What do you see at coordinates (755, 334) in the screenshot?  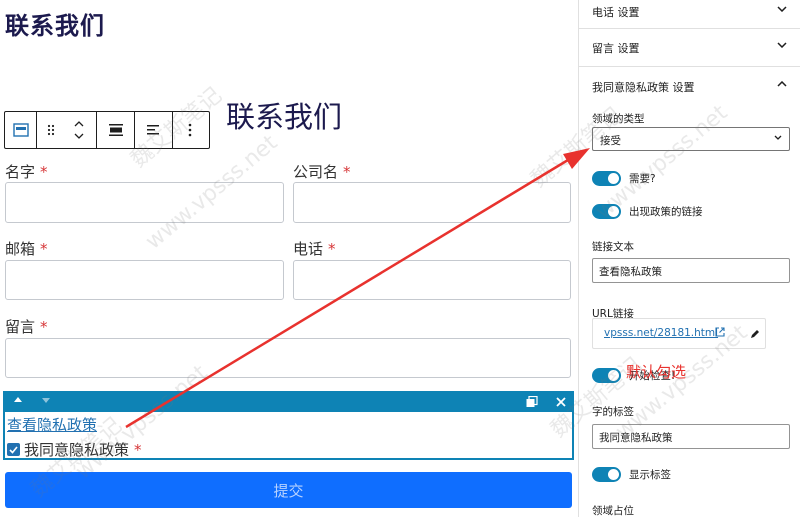 I see `edit-pencil-icon` at bounding box center [755, 334].